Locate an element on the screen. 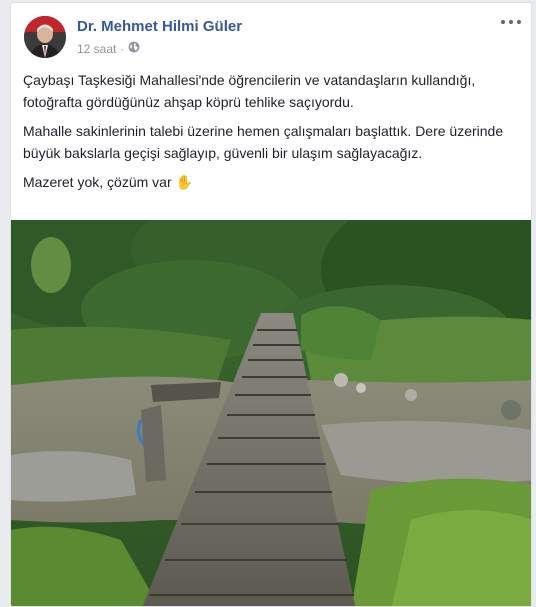 Image resolution: width=536 pixels, height=607 pixels. globe-icon is located at coordinates (134, 48).